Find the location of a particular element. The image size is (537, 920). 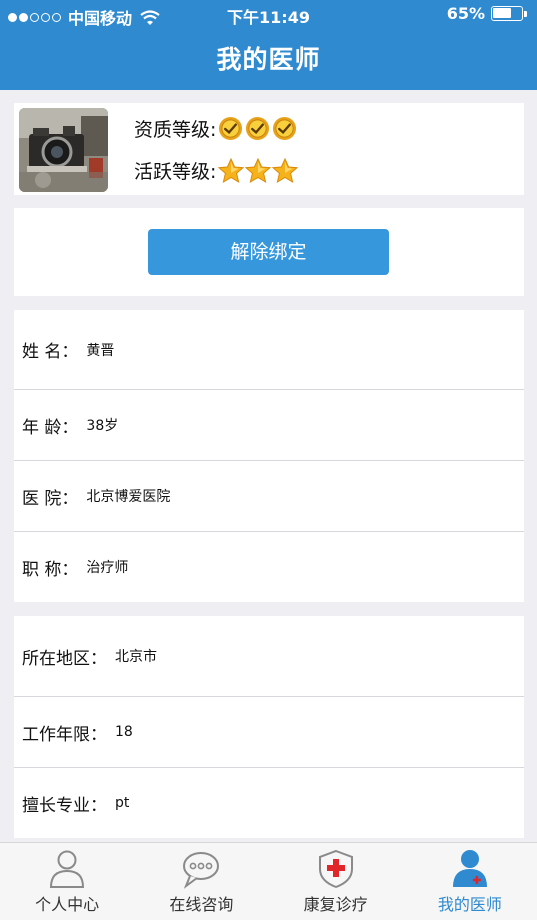

doctor-icon is located at coordinates (469, 868).